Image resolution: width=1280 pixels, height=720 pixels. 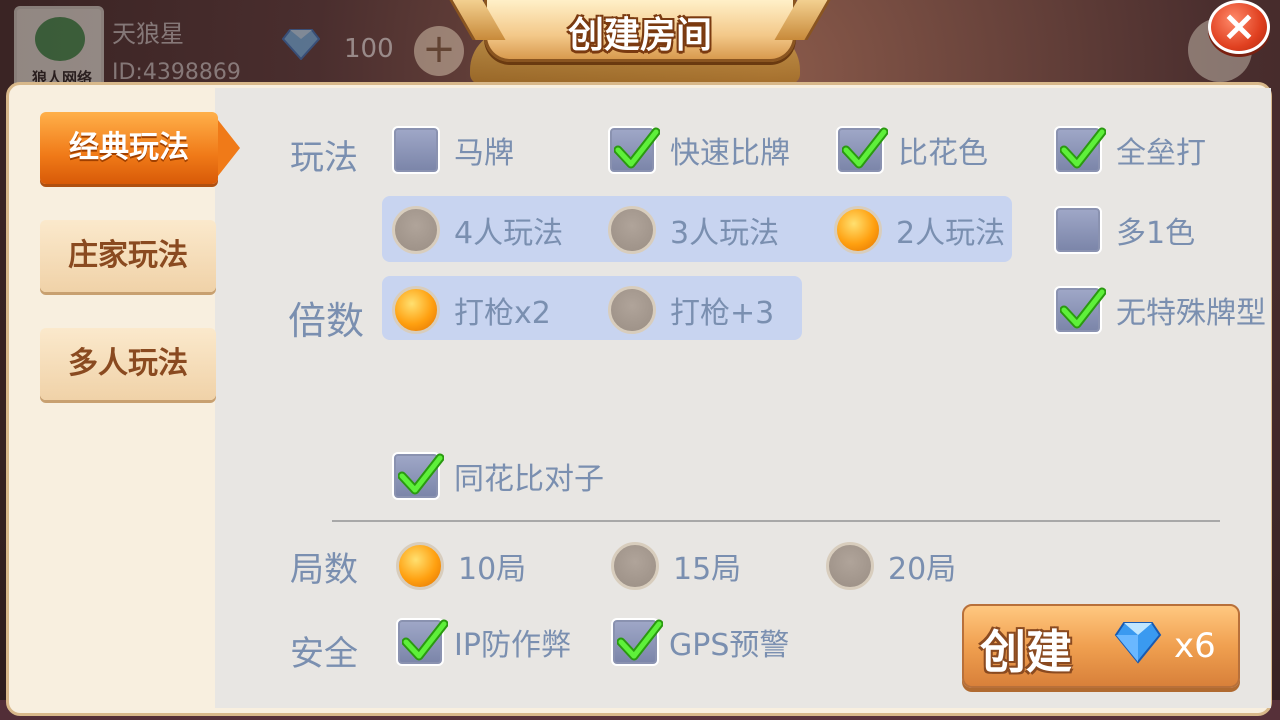 I want to click on 15-rounds-radio, so click(x=635, y=566).